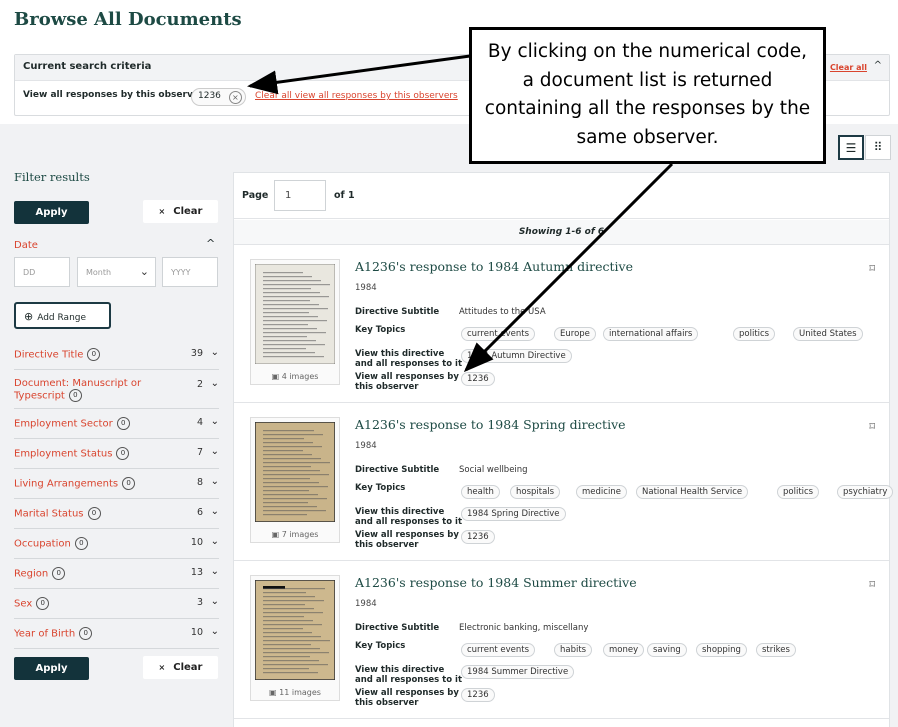 This screenshot has height=727, width=898. I want to click on arrow-to-observer-code, so click(568, 267).